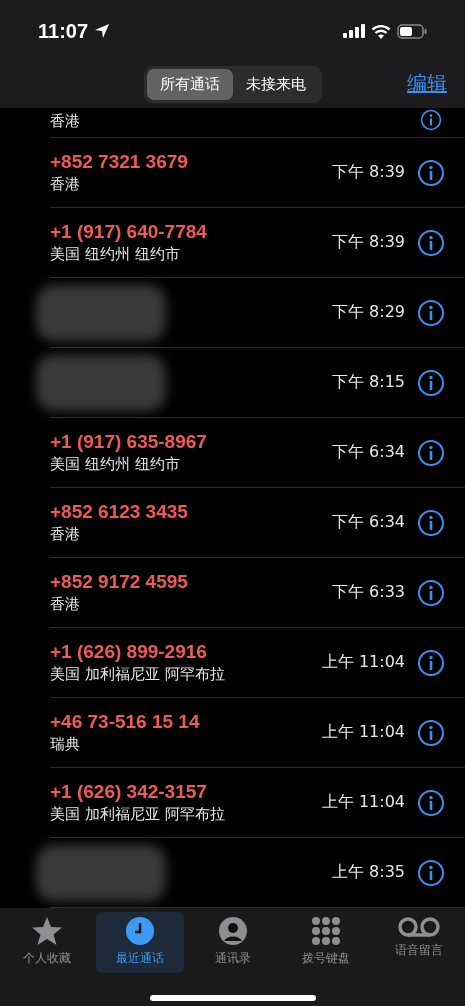  What do you see at coordinates (368, 872) in the screenshot?
I see `call-time: 上午 8:35` at bounding box center [368, 872].